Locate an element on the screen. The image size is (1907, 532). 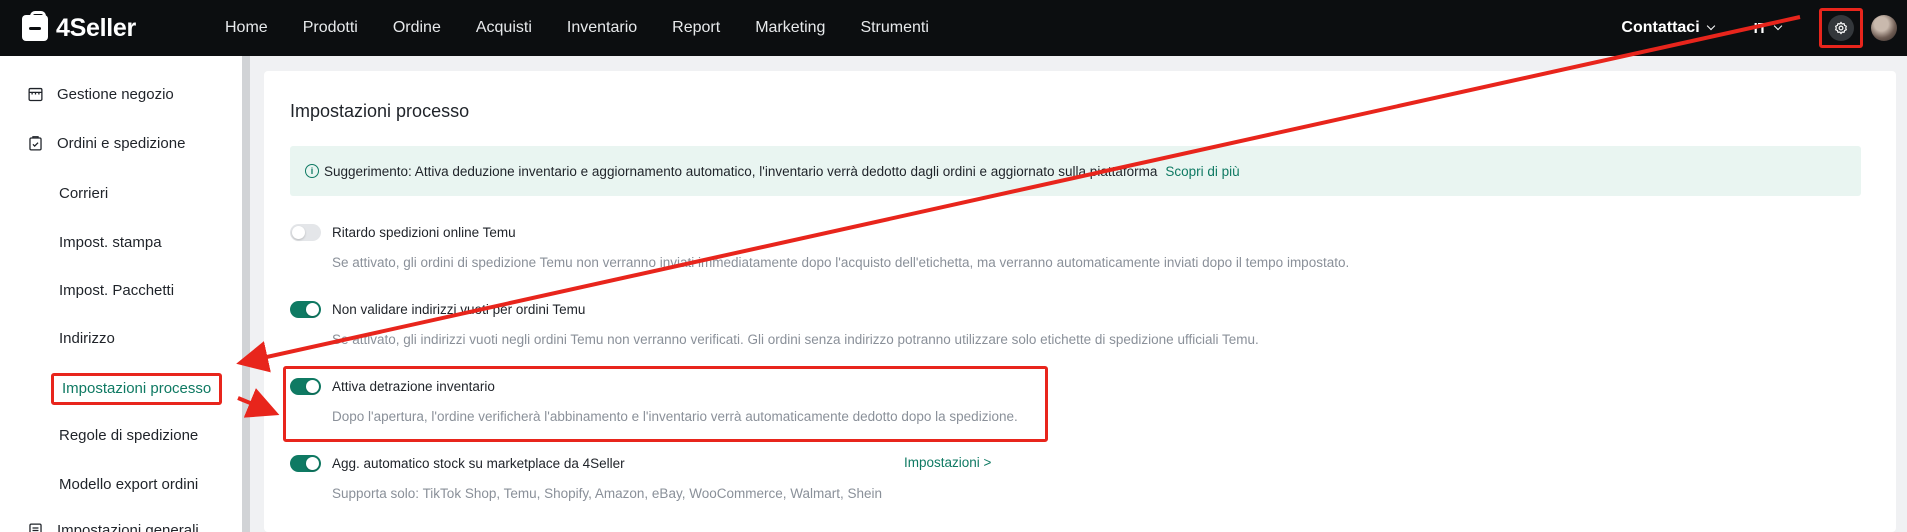
toggle-detrazione-inventario is located at coordinates (305, 386).